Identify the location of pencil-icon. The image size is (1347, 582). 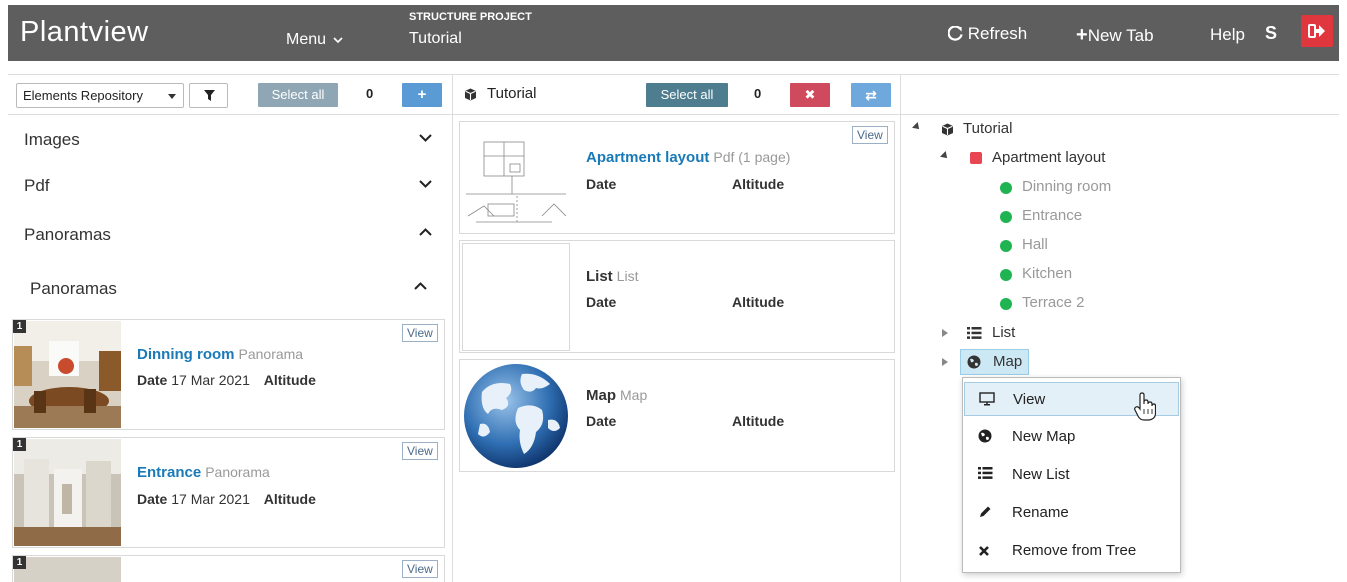
(985, 511).